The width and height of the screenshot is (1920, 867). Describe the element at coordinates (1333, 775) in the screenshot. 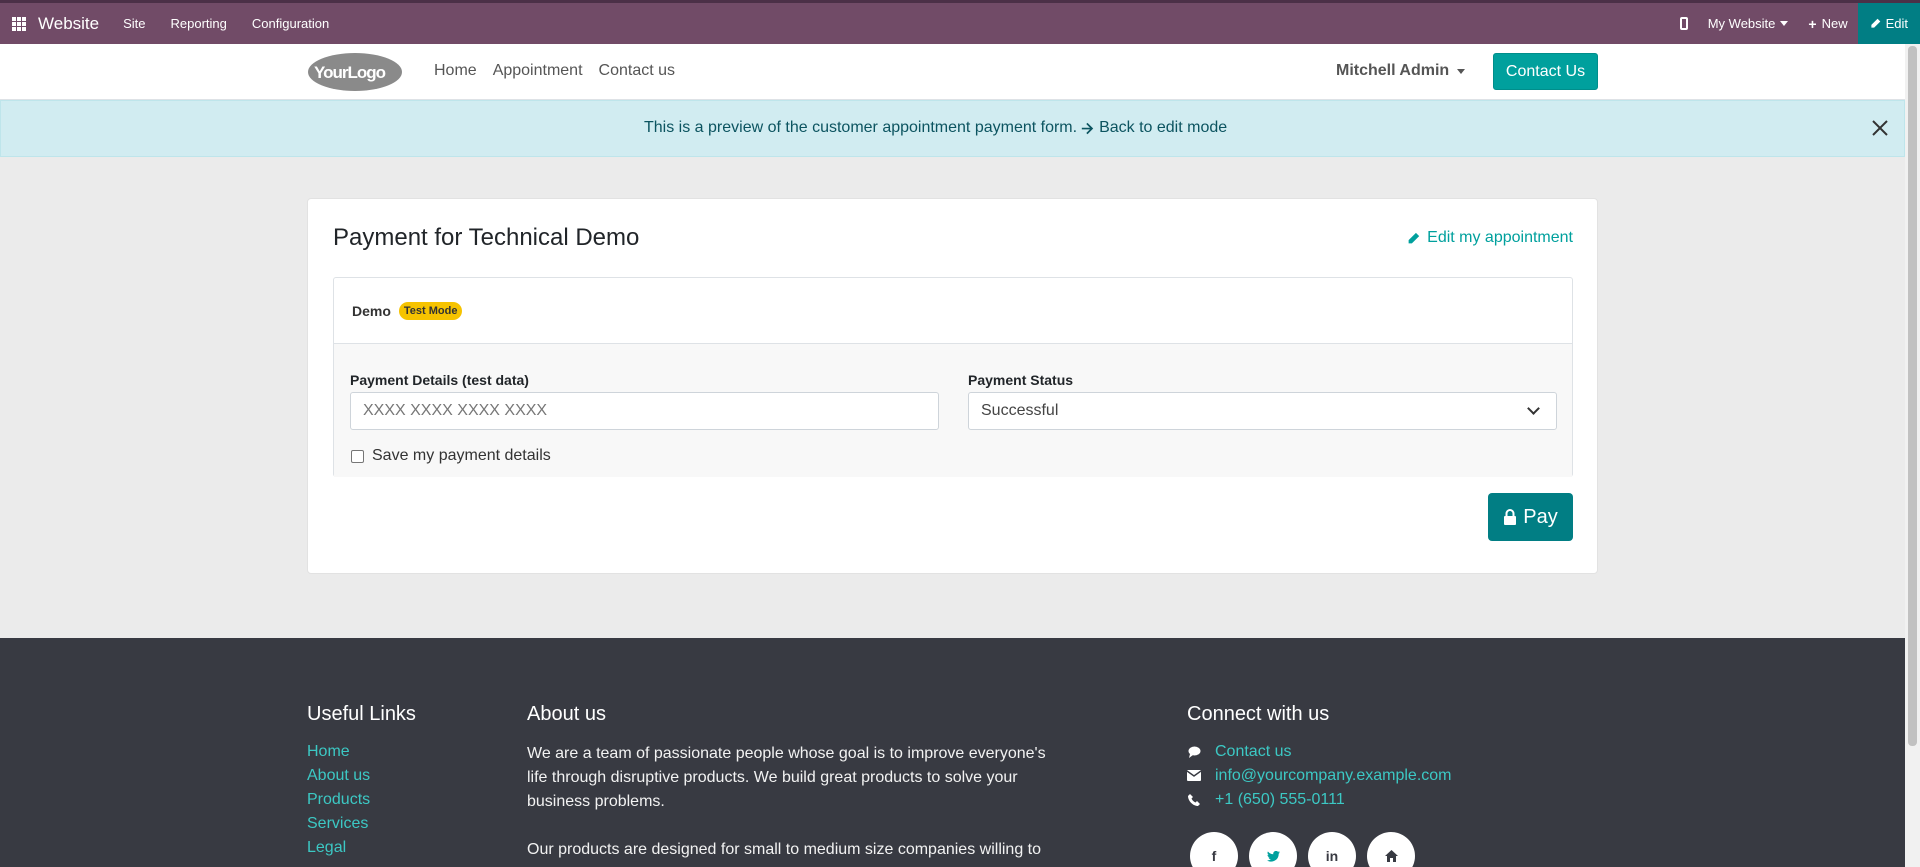

I see `connect-email-label: info@yourcompany.example.com` at that location.